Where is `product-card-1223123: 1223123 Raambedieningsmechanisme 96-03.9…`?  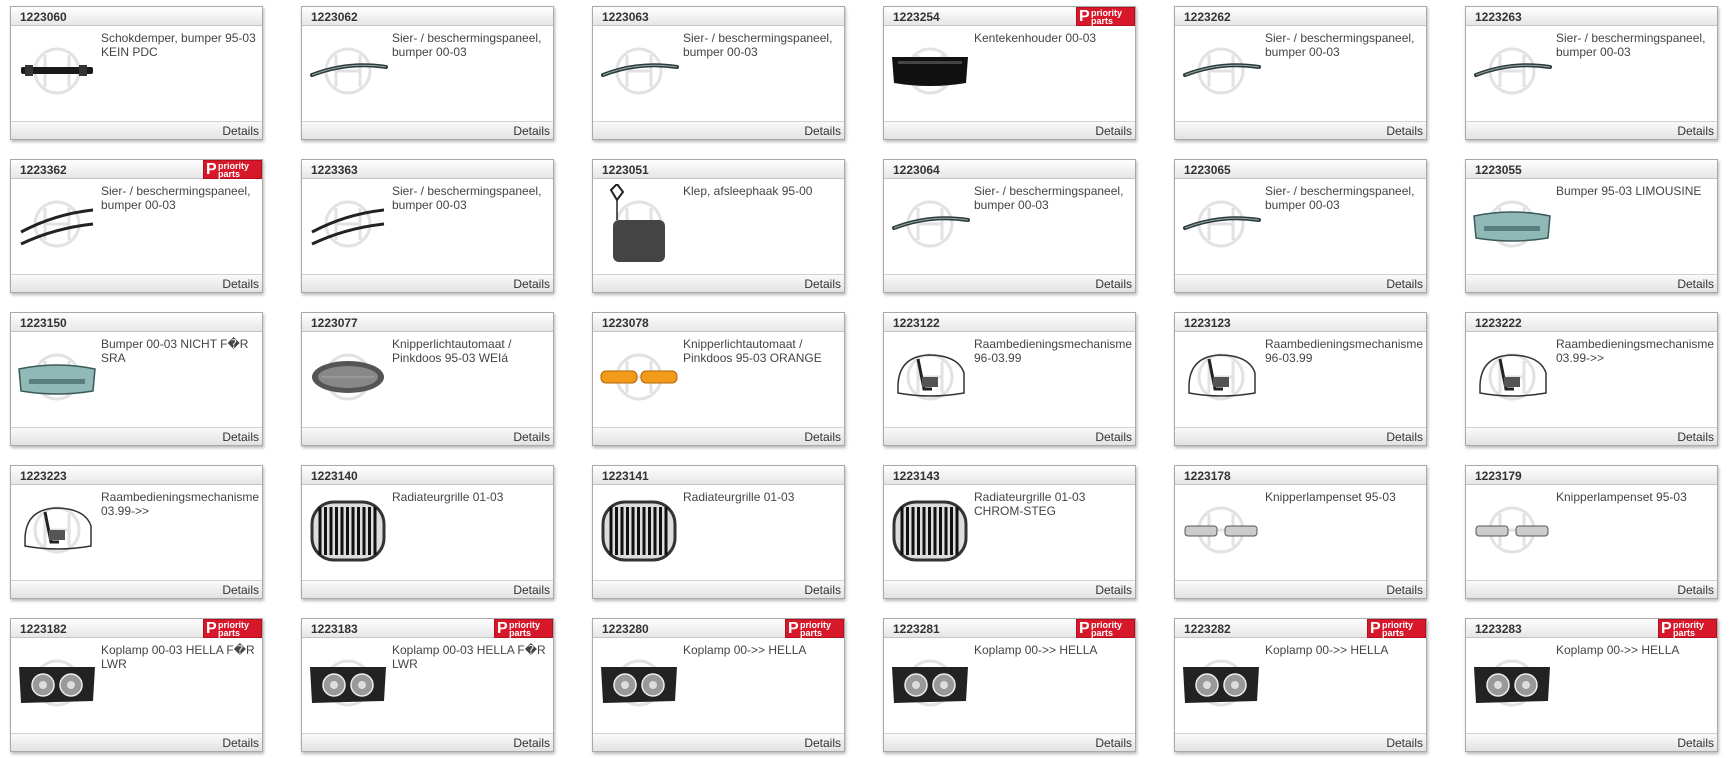
product-card-1223123: 1223123 Raambedieningsmechanisme 96-03.9… is located at coordinates (1300, 379).